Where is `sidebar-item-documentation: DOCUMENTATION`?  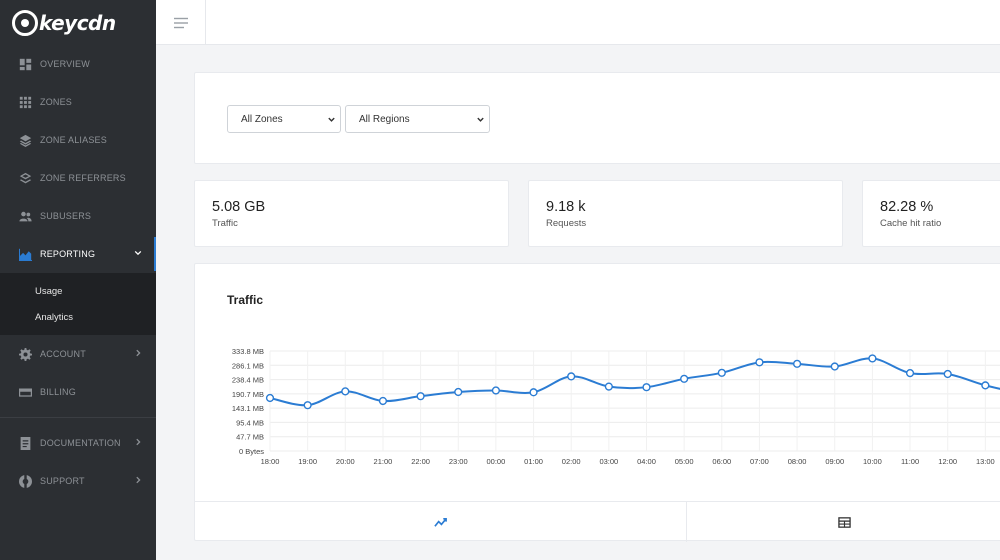
sidebar-item-documentation: DOCUMENTATION is located at coordinates (78, 443).